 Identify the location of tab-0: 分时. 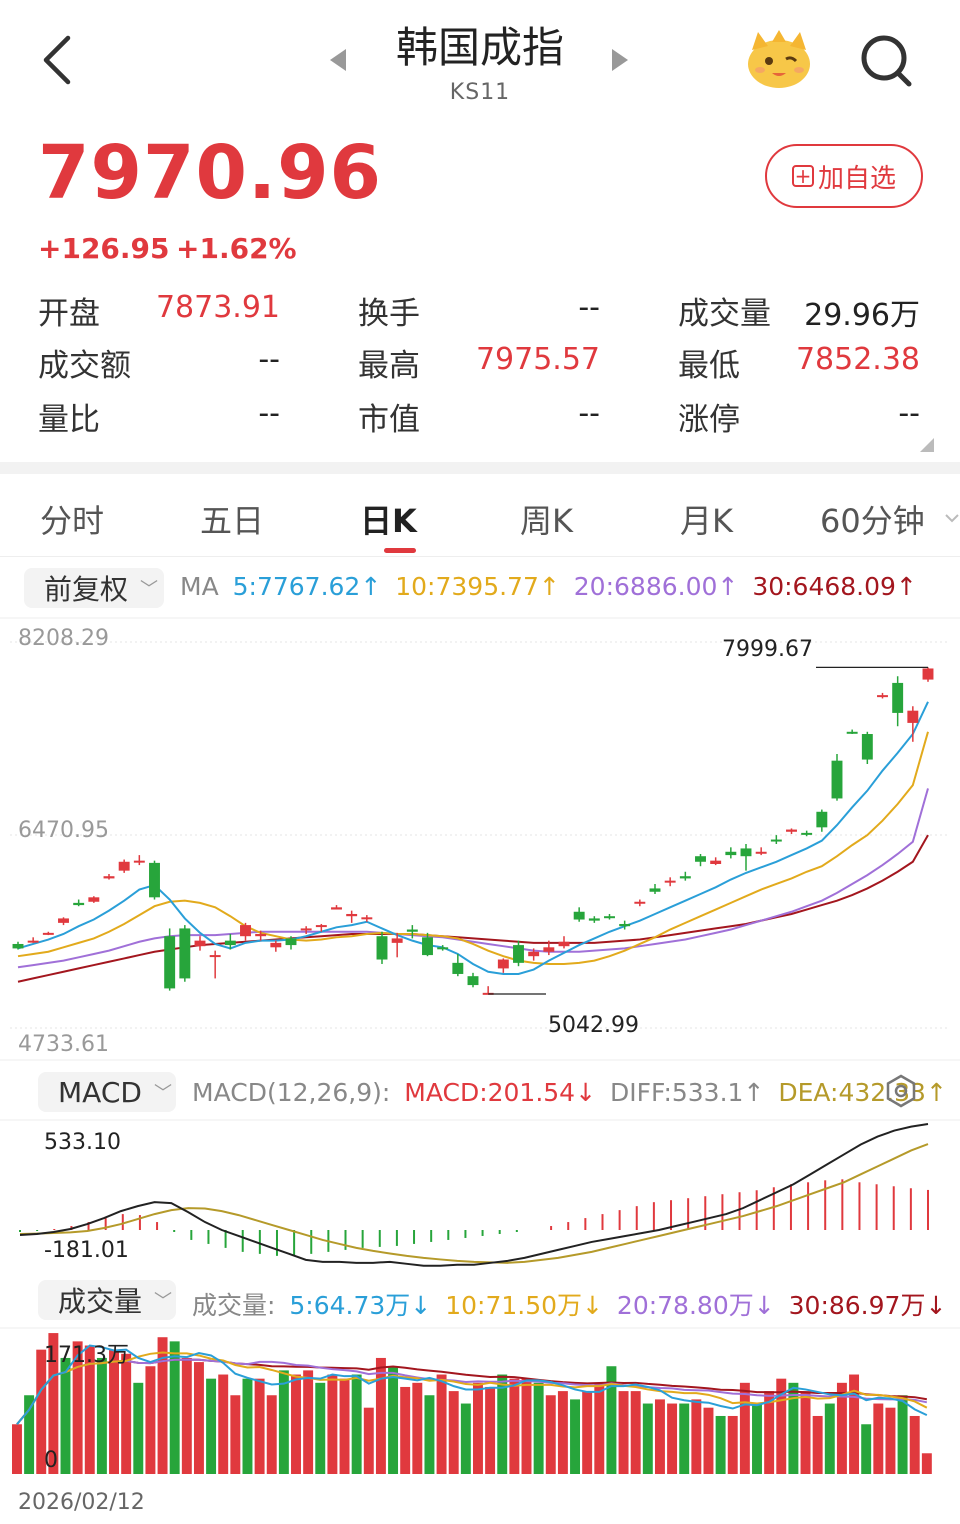
(72, 519).